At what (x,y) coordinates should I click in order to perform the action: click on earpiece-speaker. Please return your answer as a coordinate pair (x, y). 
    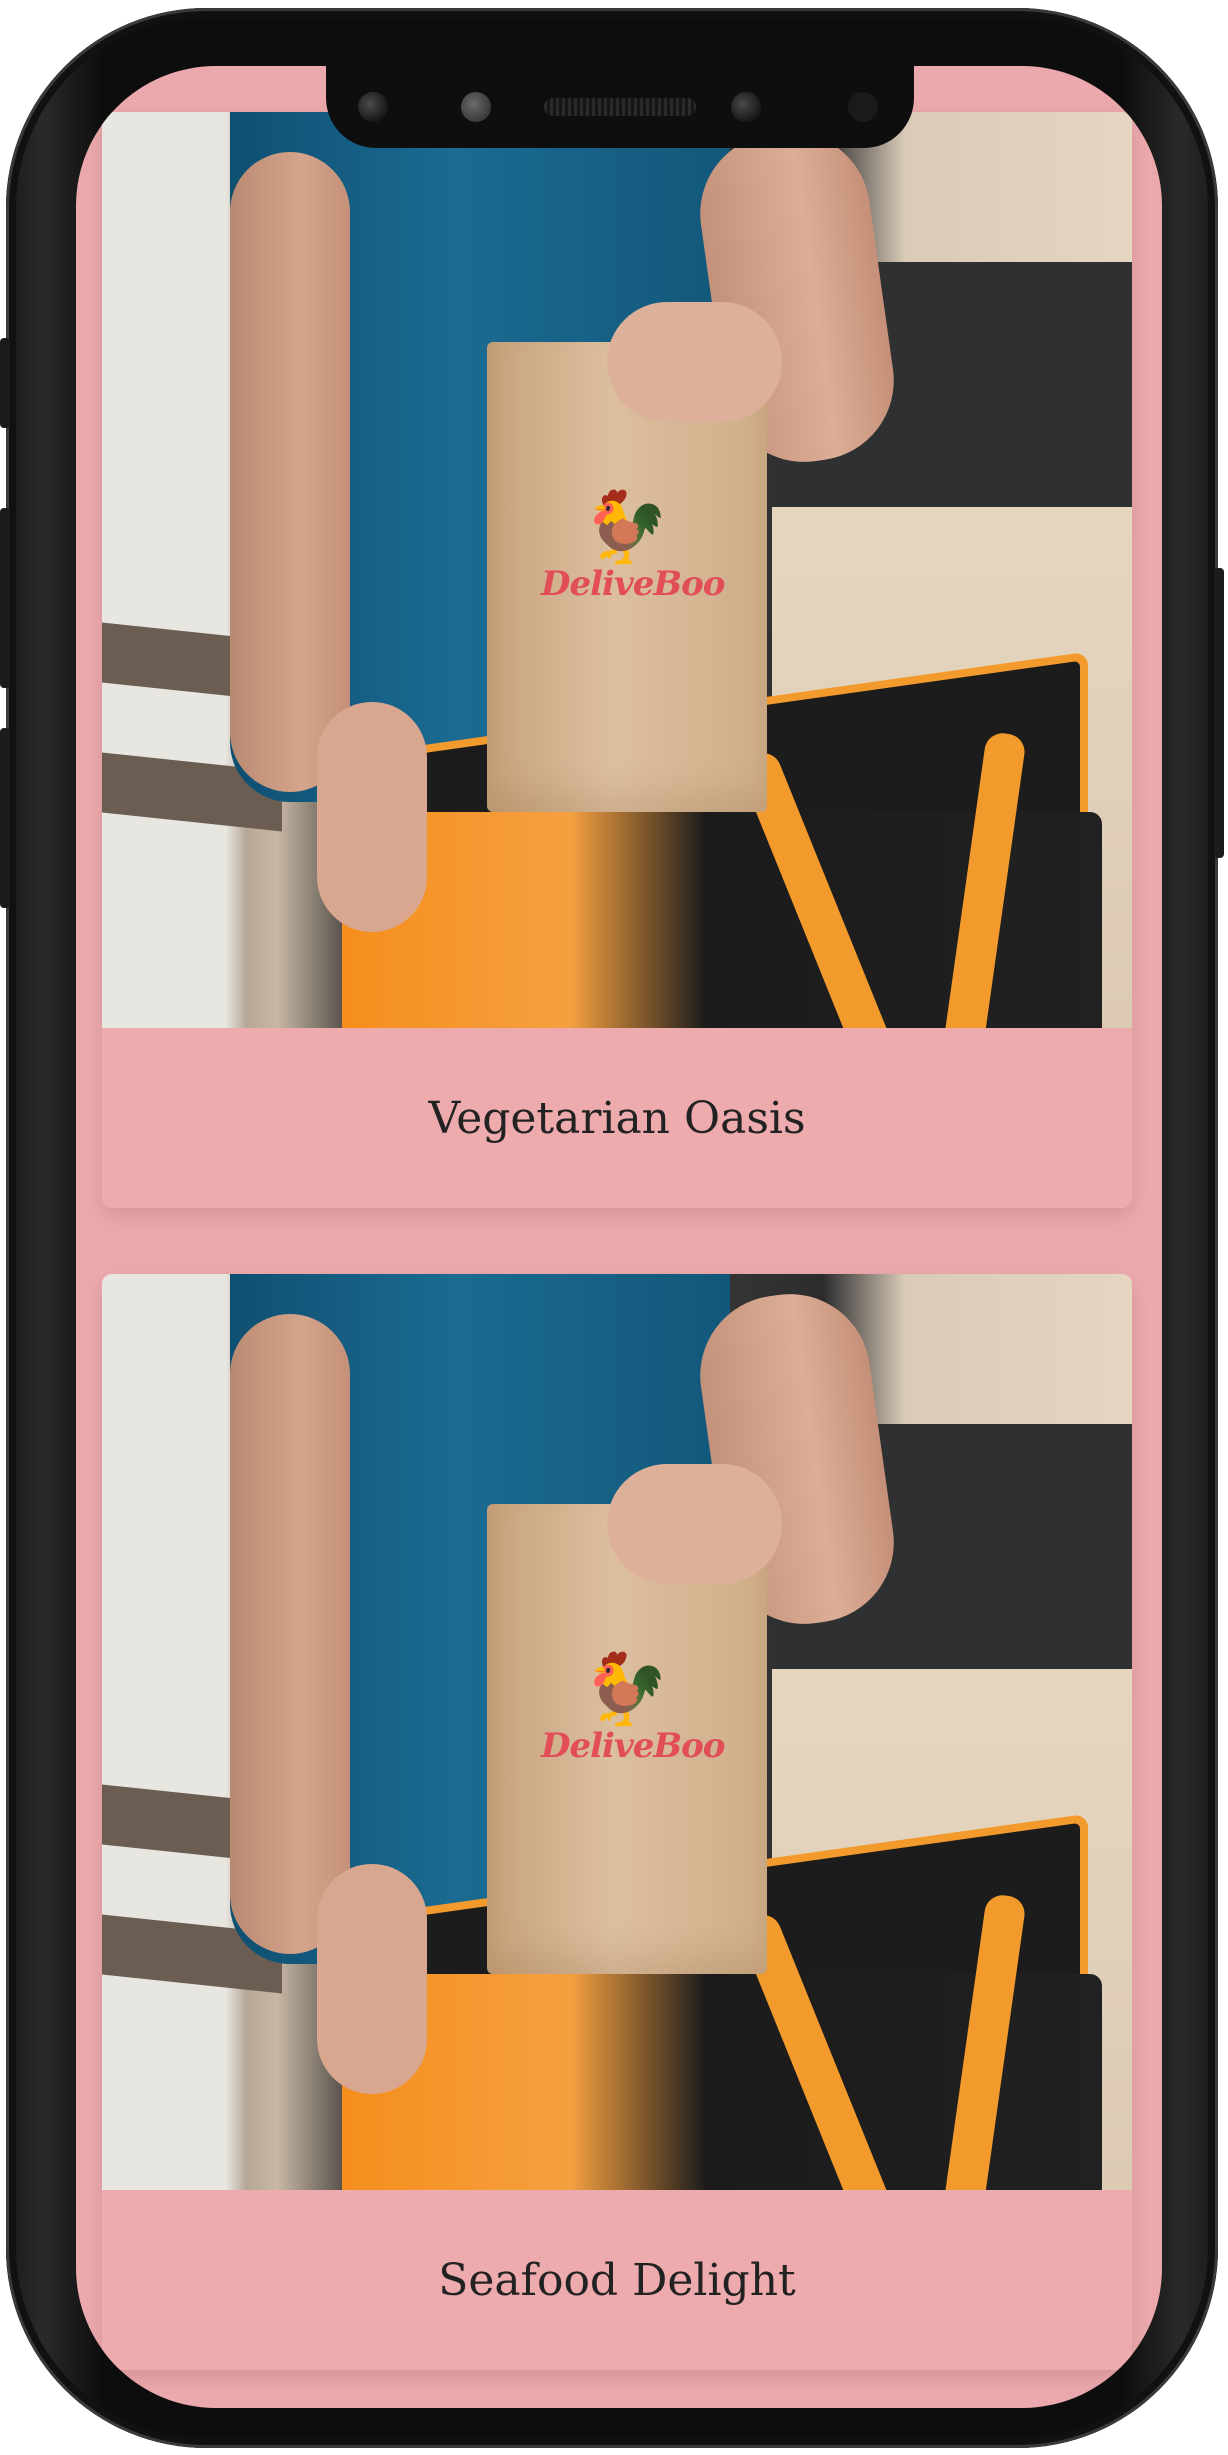
    Looking at the image, I should click on (620, 107).